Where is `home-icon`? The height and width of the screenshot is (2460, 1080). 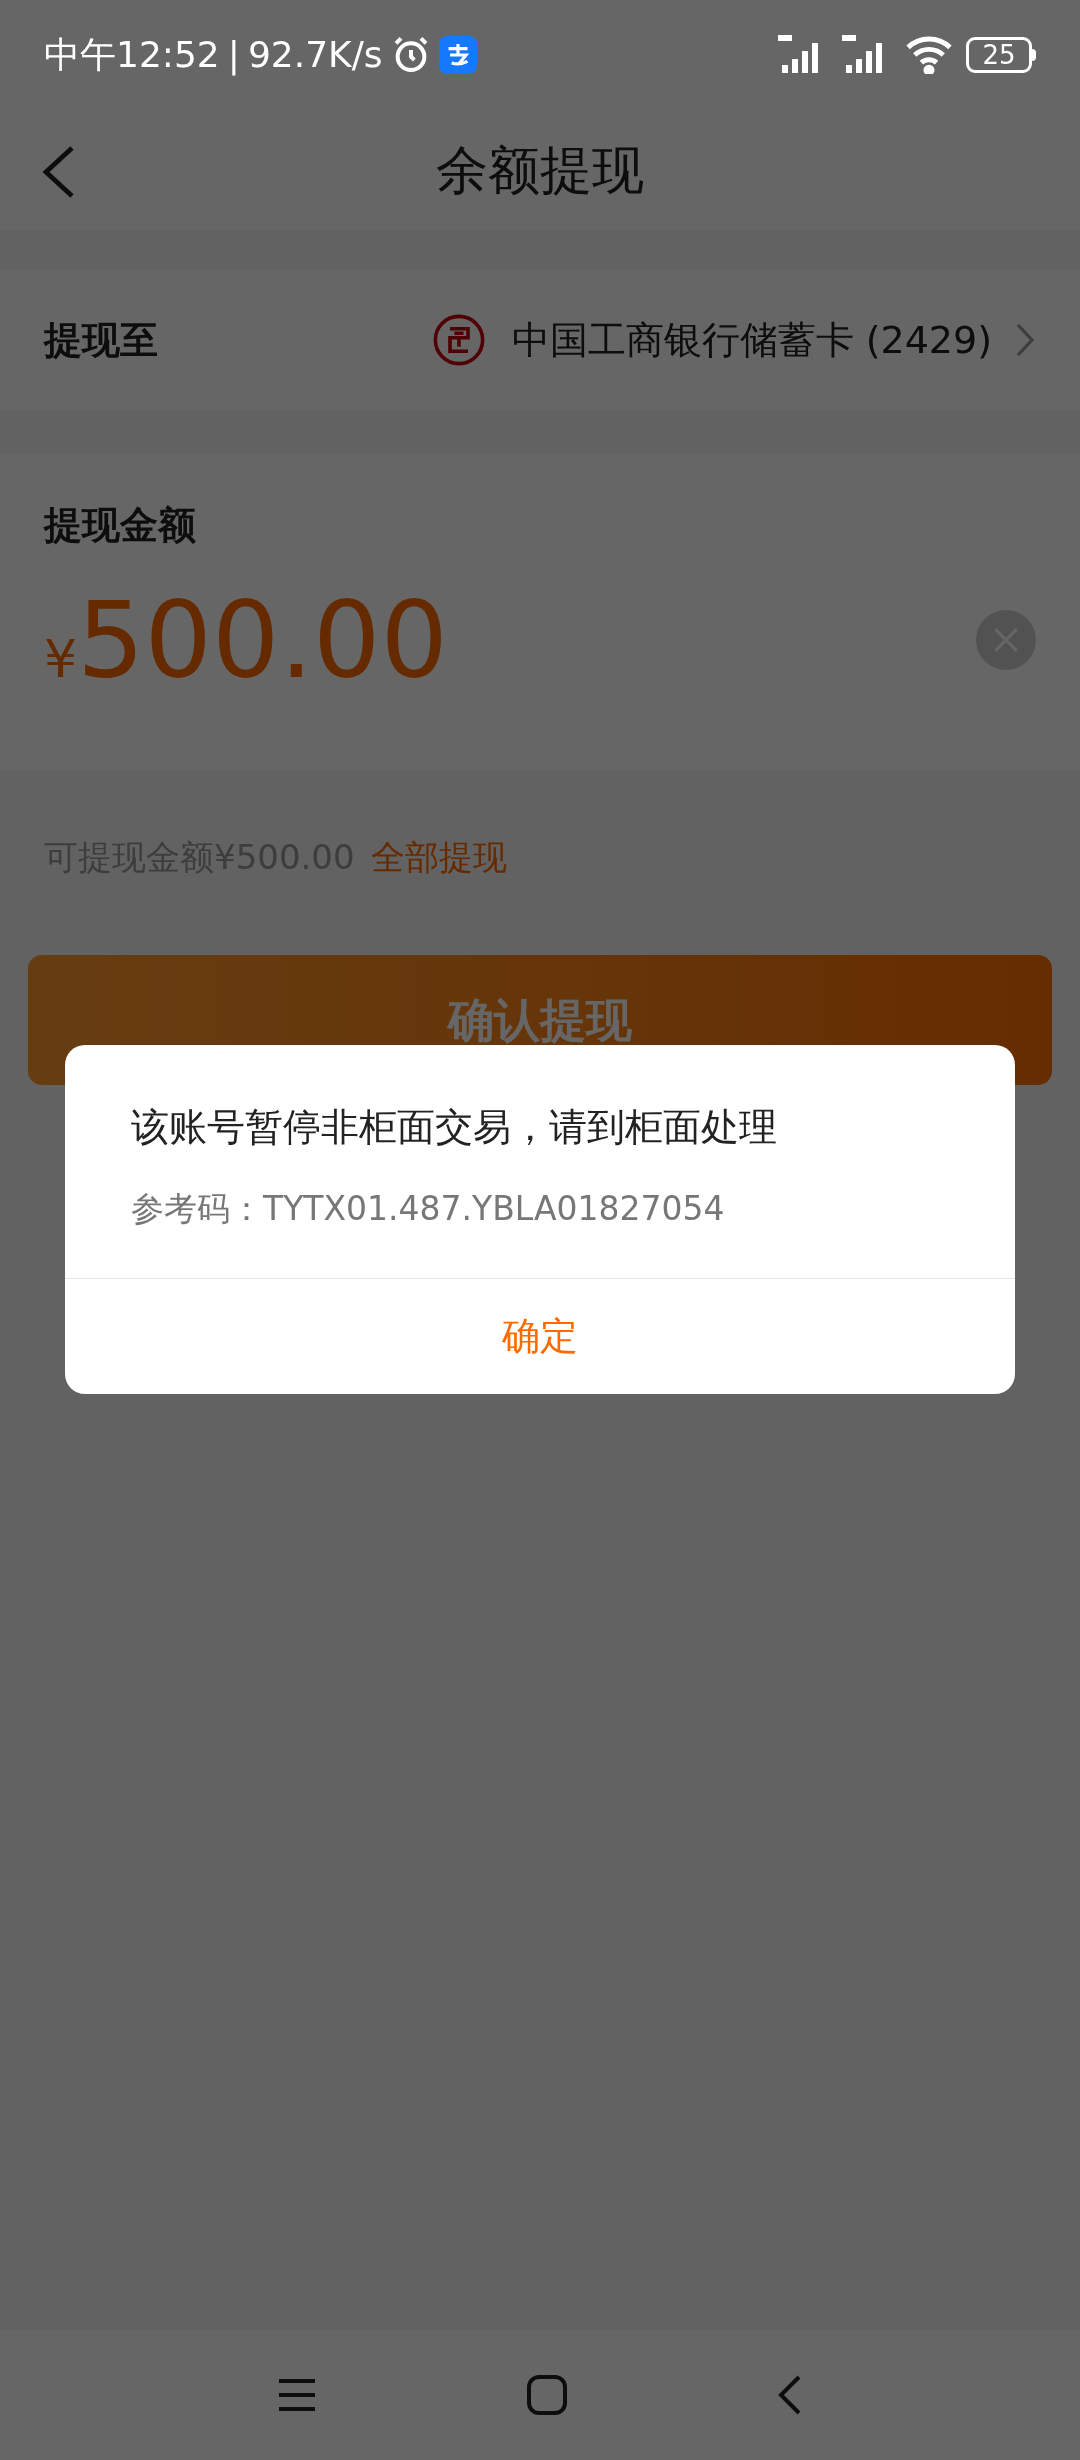 home-icon is located at coordinates (547, 2395).